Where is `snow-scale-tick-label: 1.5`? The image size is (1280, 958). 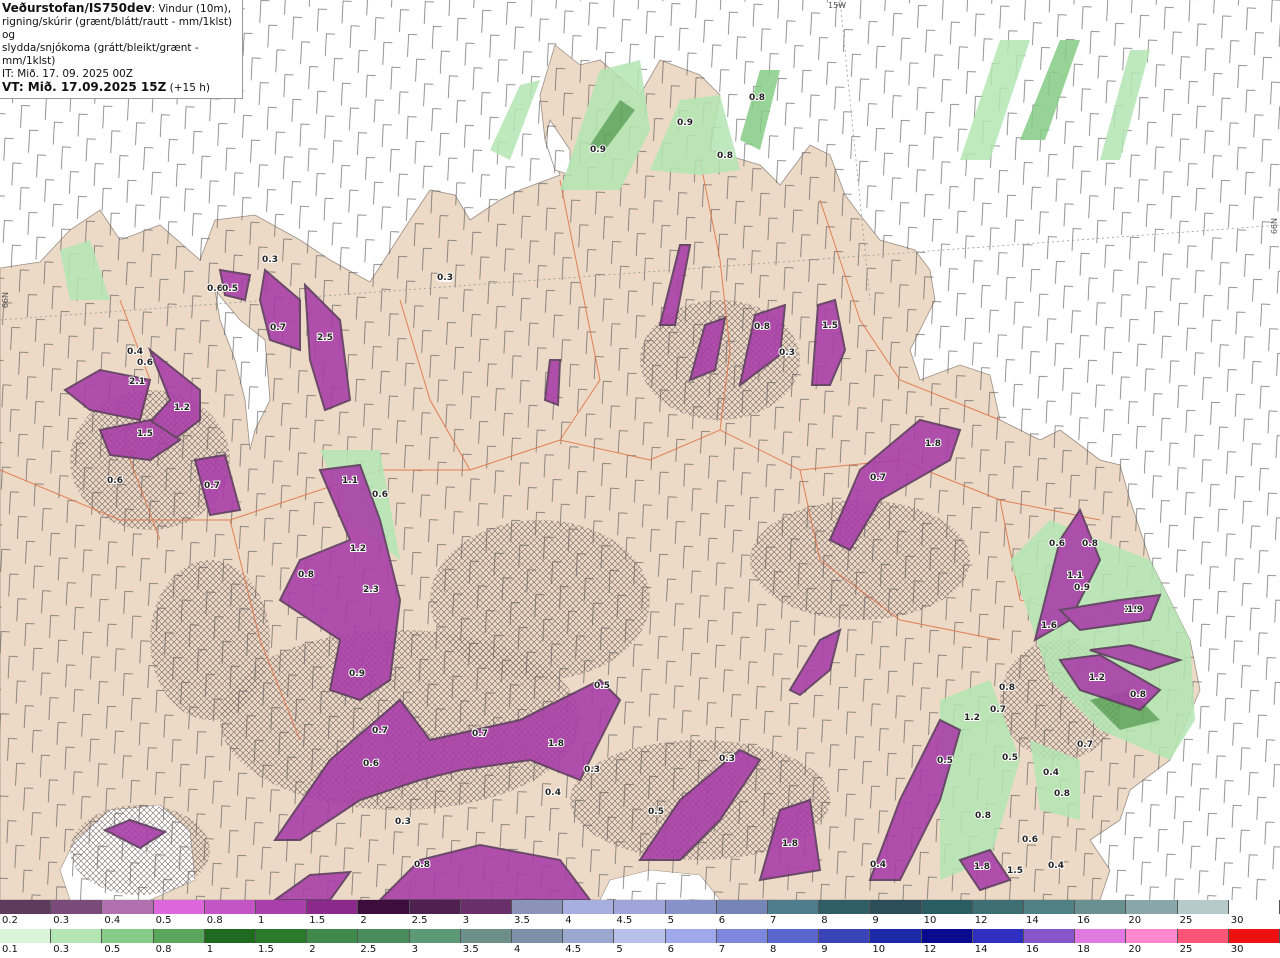 snow-scale-tick-label: 1.5 is located at coordinates (317, 920).